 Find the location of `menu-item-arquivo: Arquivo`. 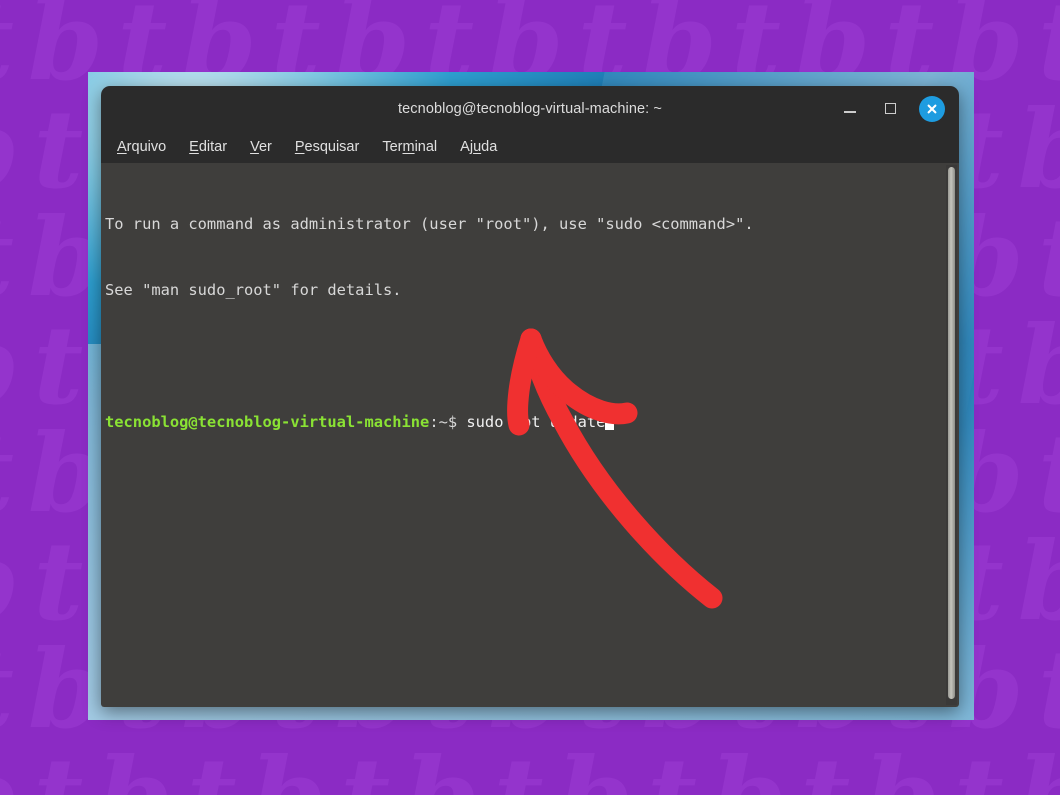

menu-item-arquivo: Arquivo is located at coordinates (141, 147).